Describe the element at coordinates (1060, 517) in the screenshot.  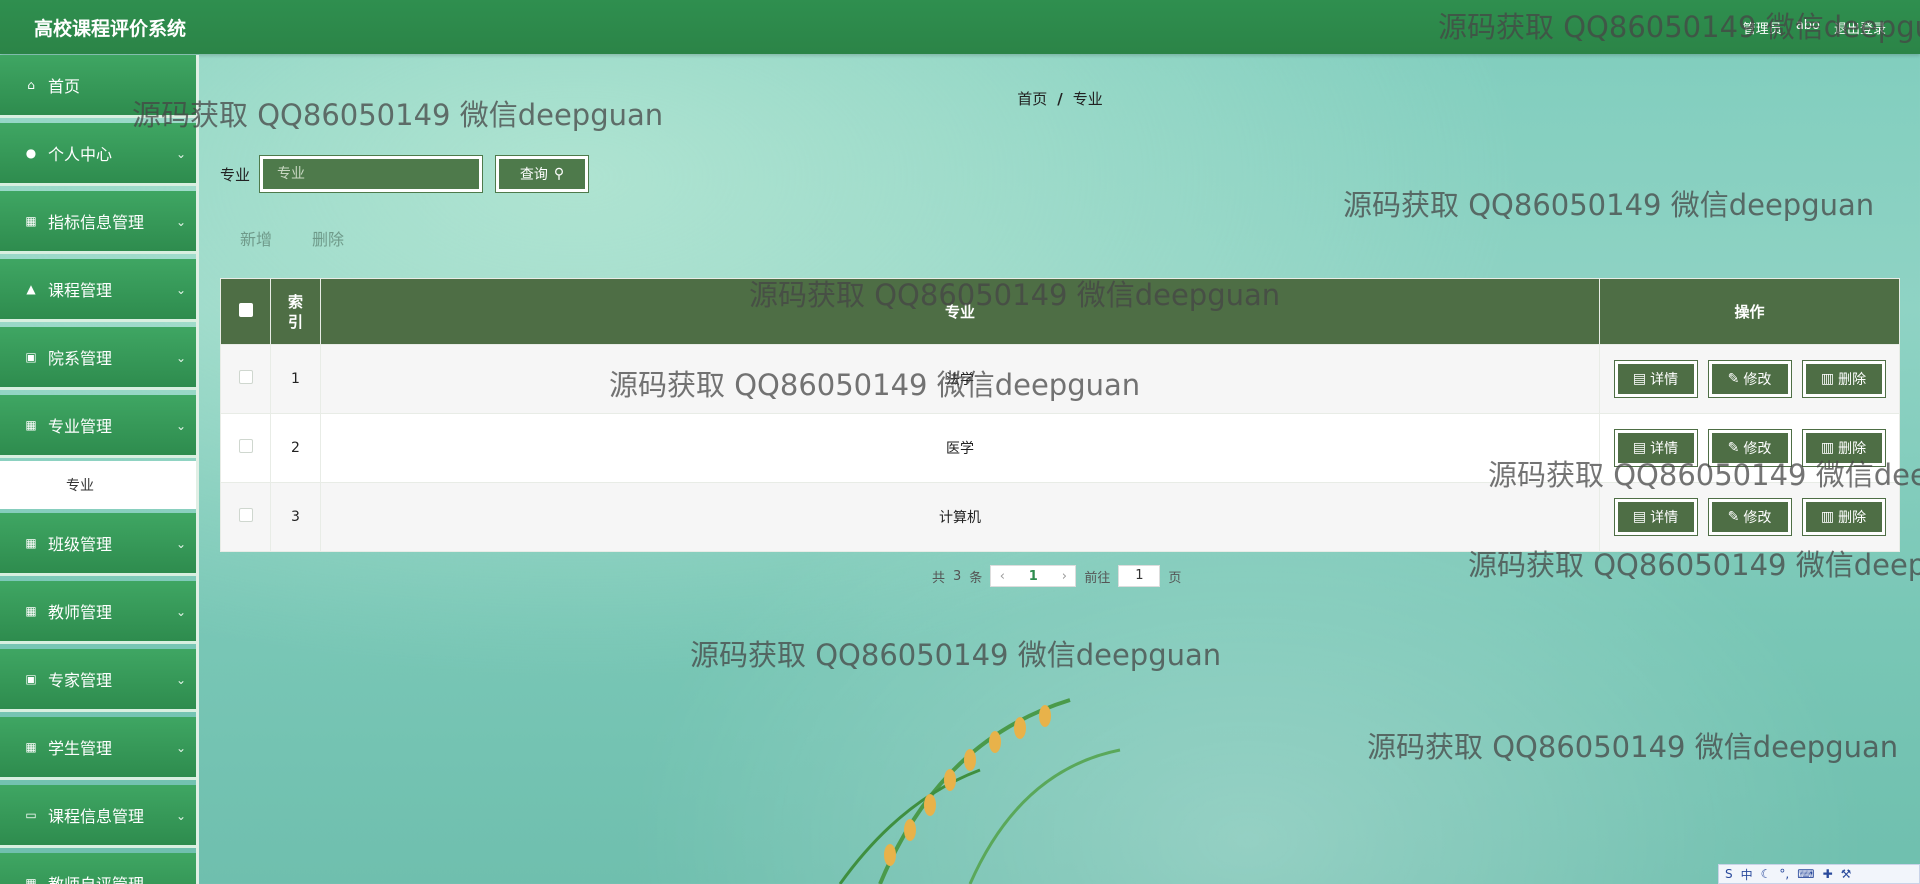
I see `table-row: 3 计算机 ▤ 详情 ✎ 修改 ▥ 删除` at that location.